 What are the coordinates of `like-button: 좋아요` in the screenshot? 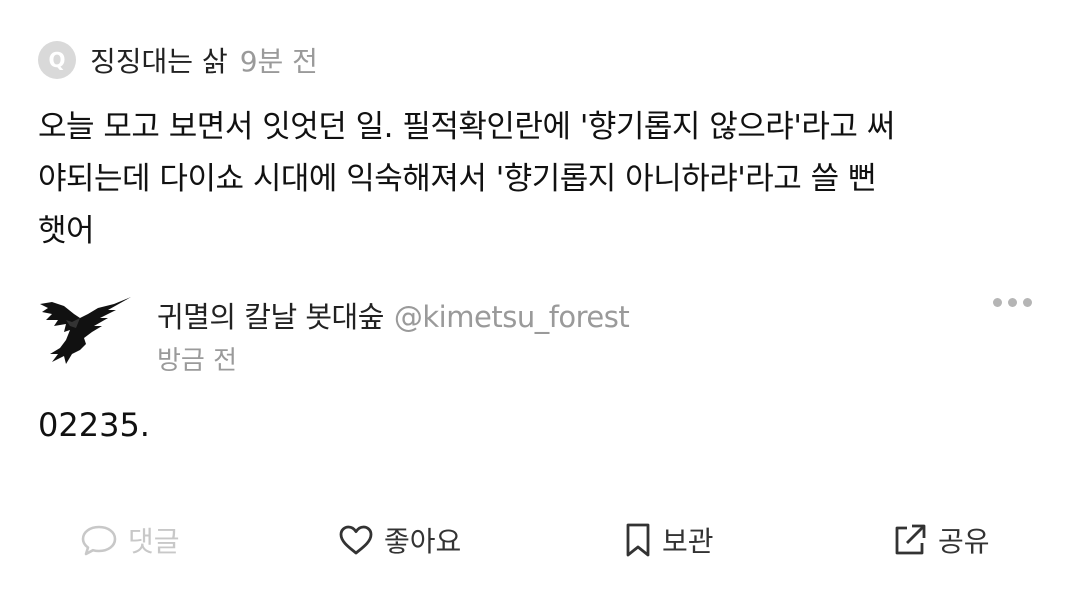 It's located at (399, 540).